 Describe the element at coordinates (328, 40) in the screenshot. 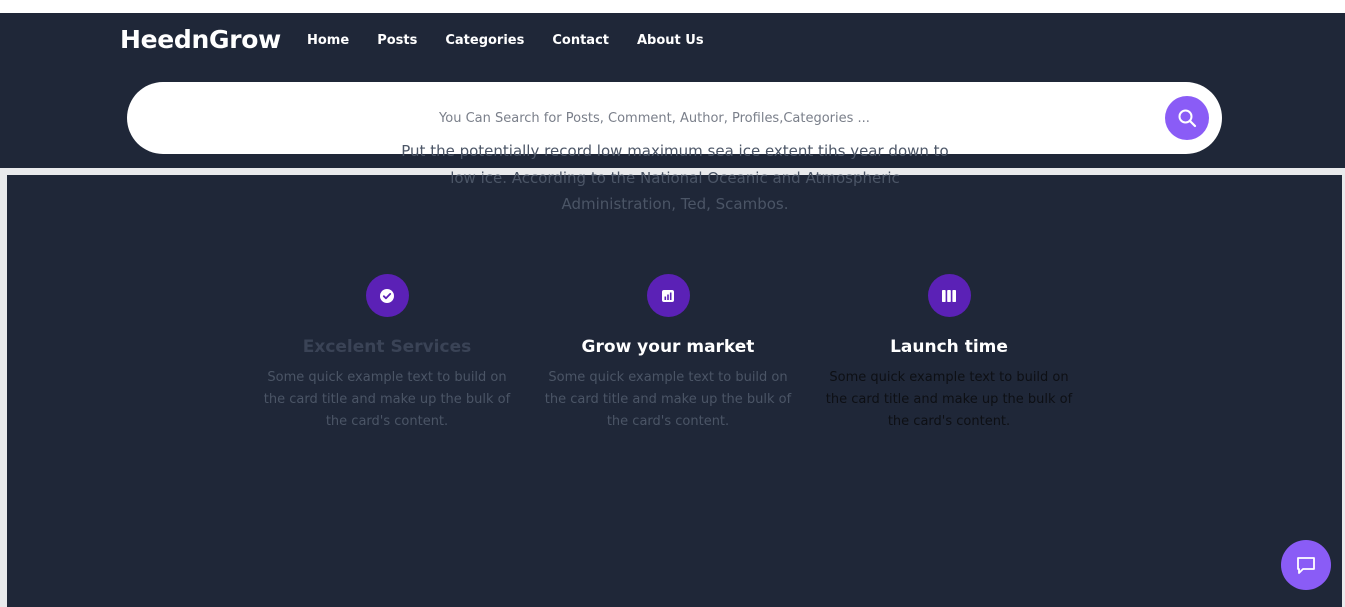

I see `nav-home: Home` at that location.